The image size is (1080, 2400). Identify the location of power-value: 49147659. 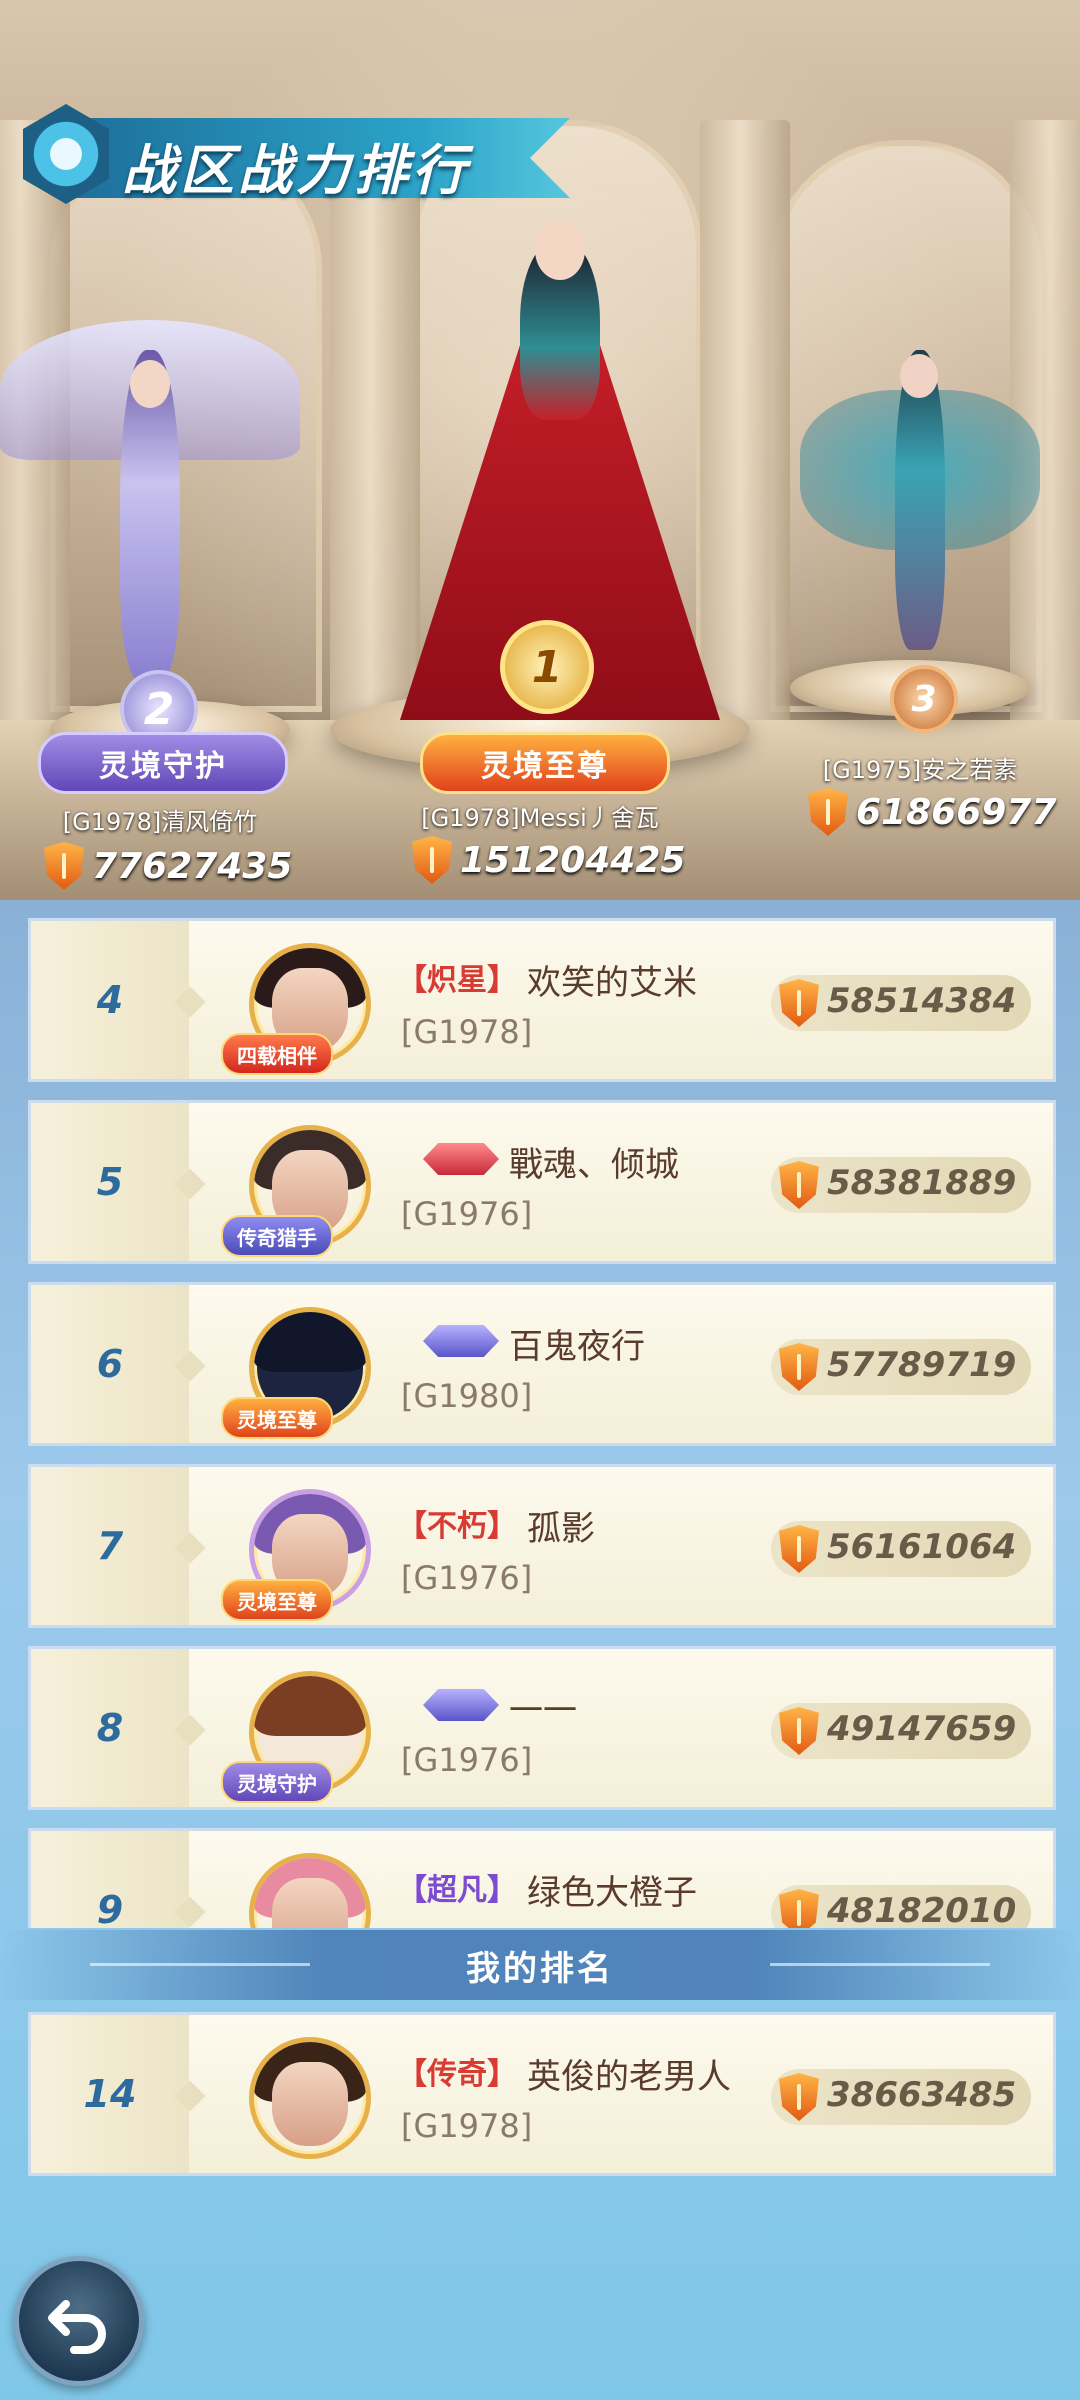
(922, 1729).